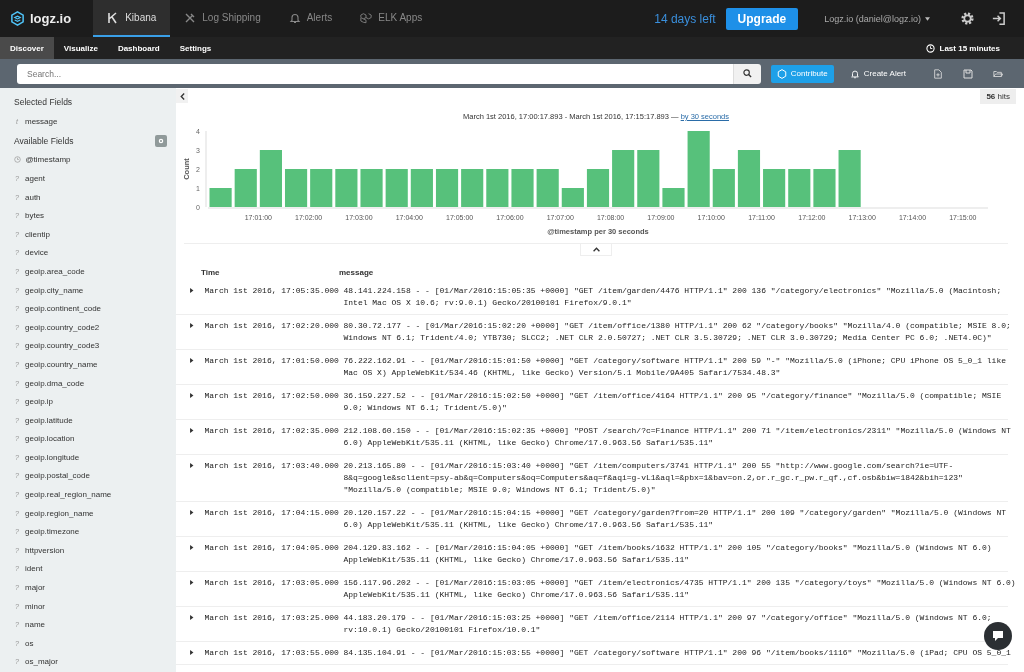  What do you see at coordinates (35, 588) in the screenshot?
I see `field-item: major` at bounding box center [35, 588].